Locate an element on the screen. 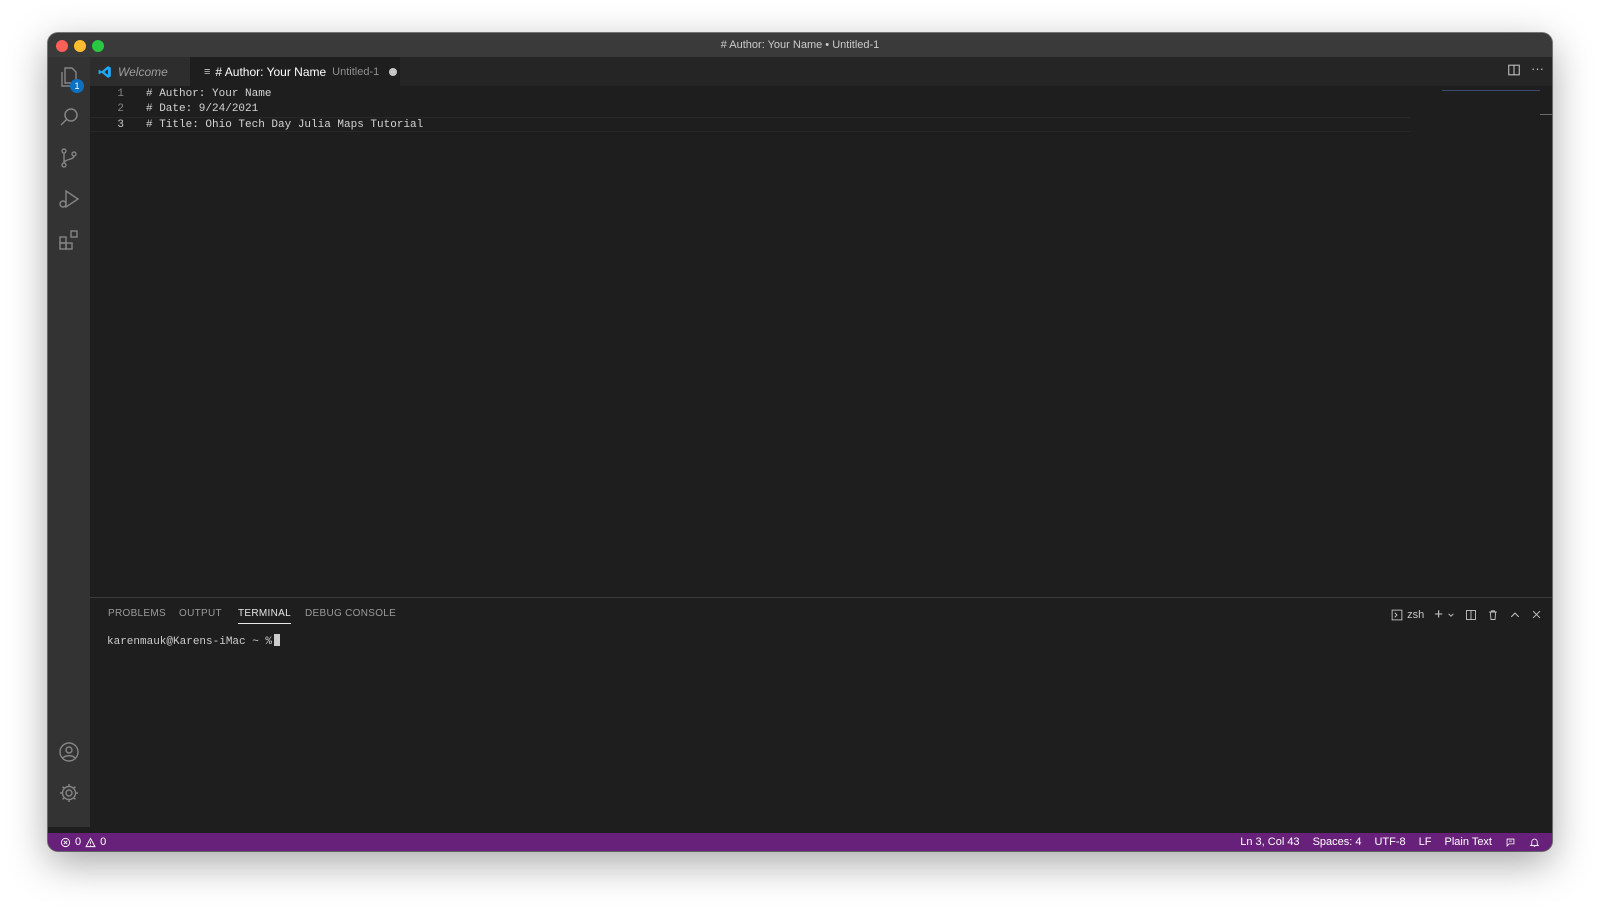  plain-text-file-icon: ≡ is located at coordinates (207, 71).